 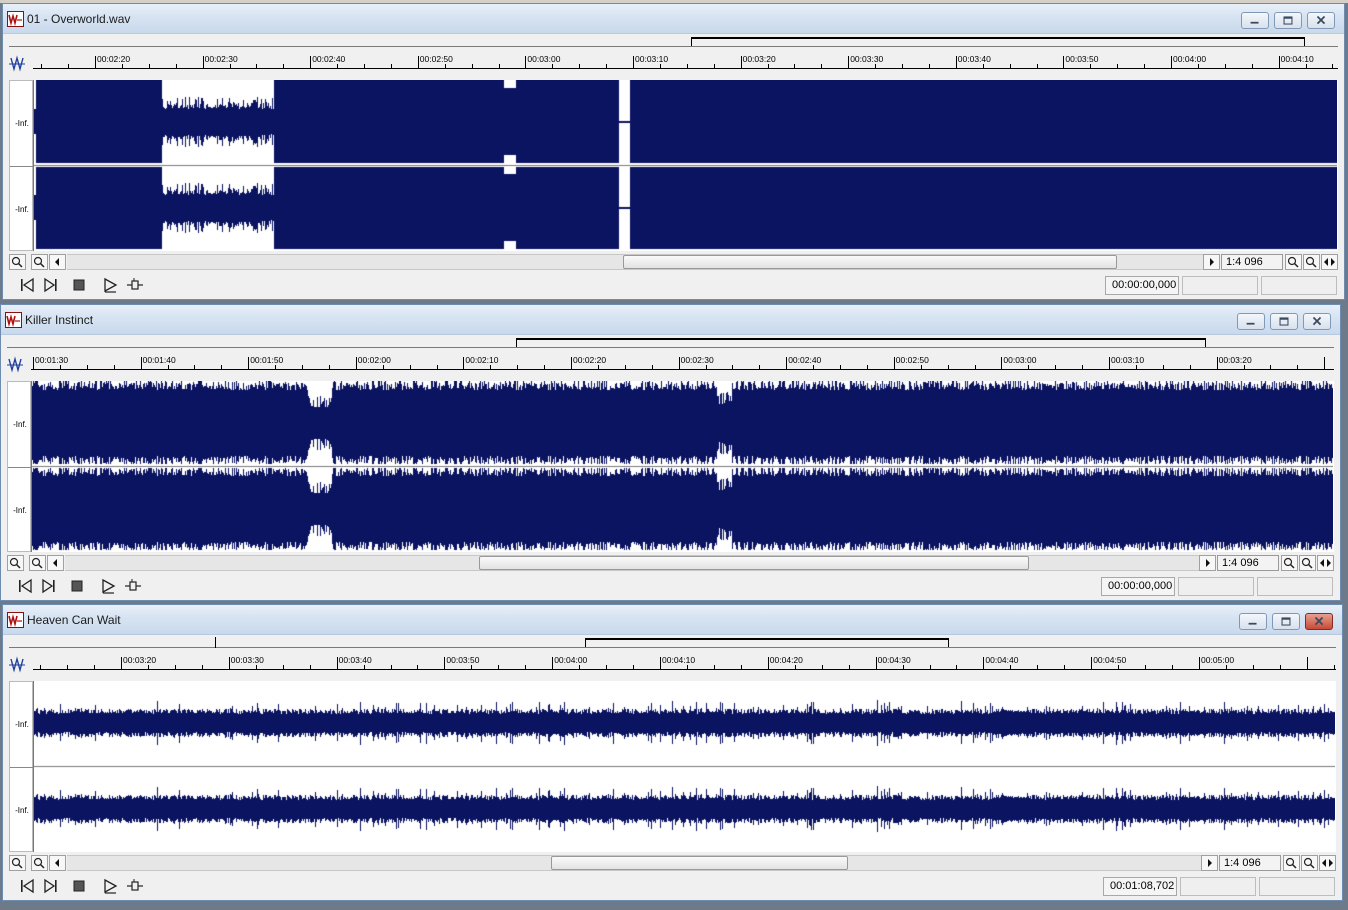 What do you see at coordinates (670, 320) in the screenshot?
I see `title-bar: Killer Instinct` at bounding box center [670, 320].